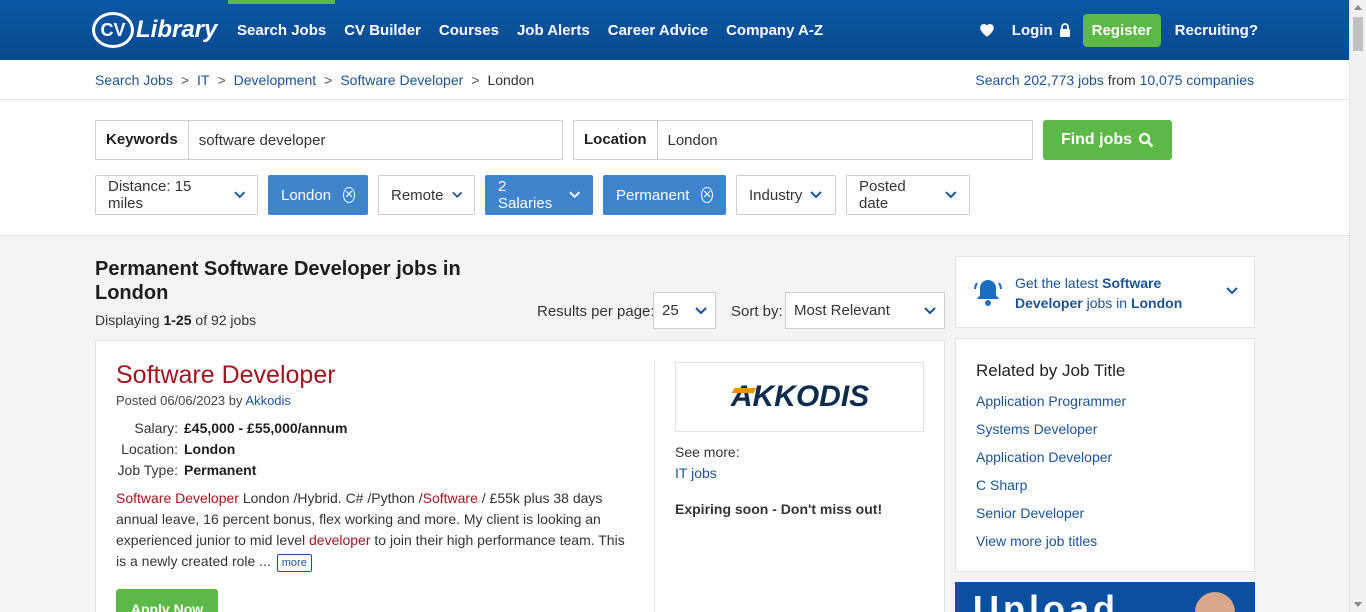 This screenshot has width=1366, height=612. Describe the element at coordinates (113, 30) in the screenshot. I see `logo-mark: CV` at that location.